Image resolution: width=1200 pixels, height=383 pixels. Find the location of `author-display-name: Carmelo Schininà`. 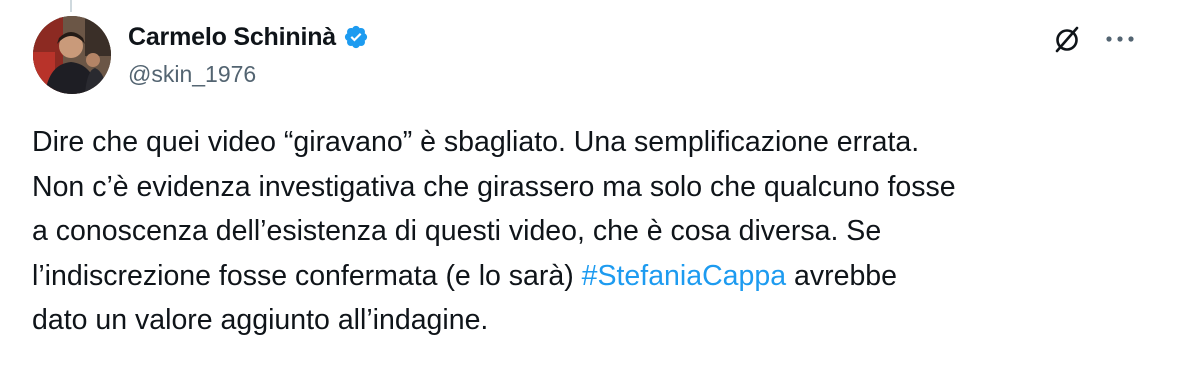

author-display-name: Carmelo Schininà is located at coordinates (232, 37).